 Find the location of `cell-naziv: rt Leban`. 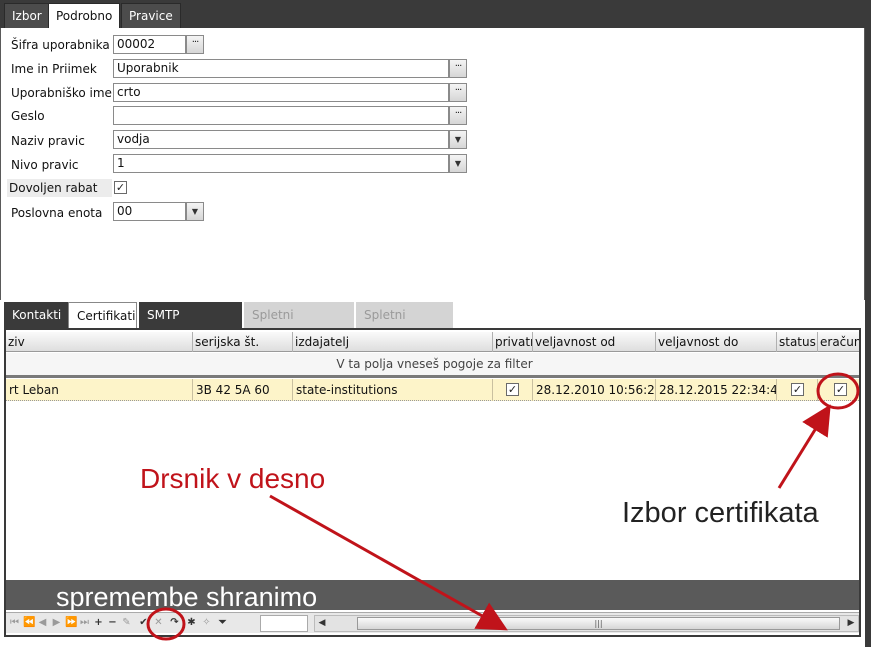

cell-naziv: rt Leban is located at coordinates (99, 390).